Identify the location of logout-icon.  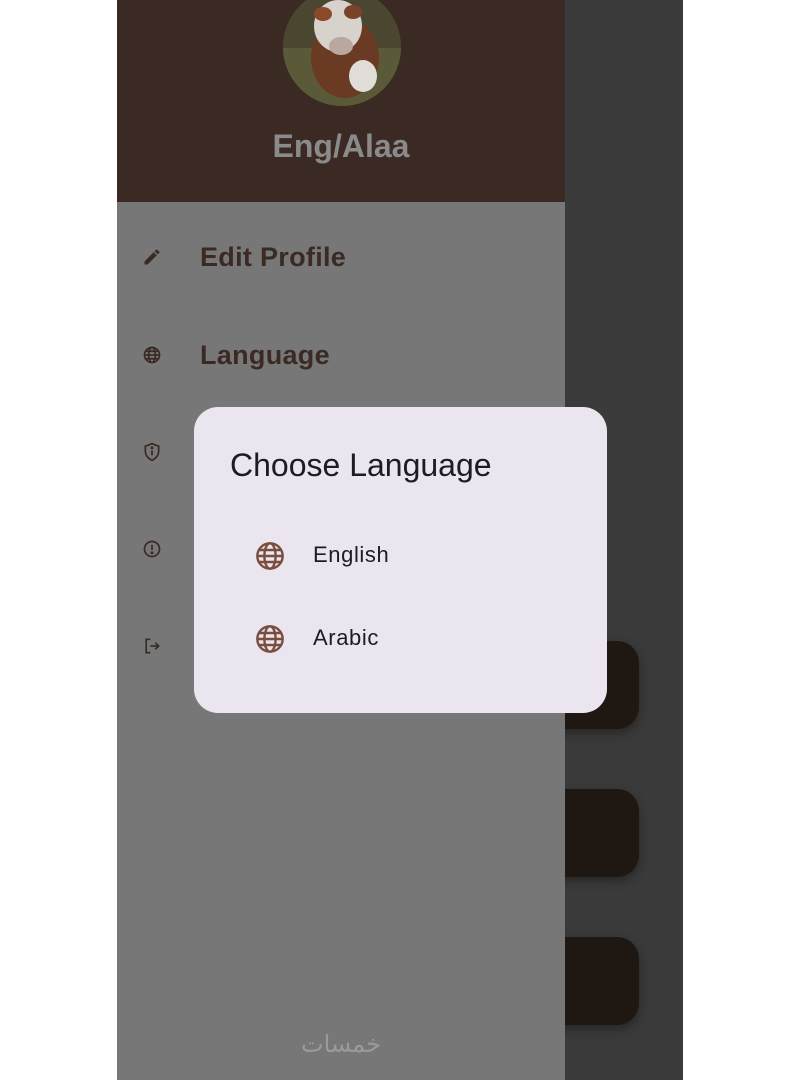
(152, 646).